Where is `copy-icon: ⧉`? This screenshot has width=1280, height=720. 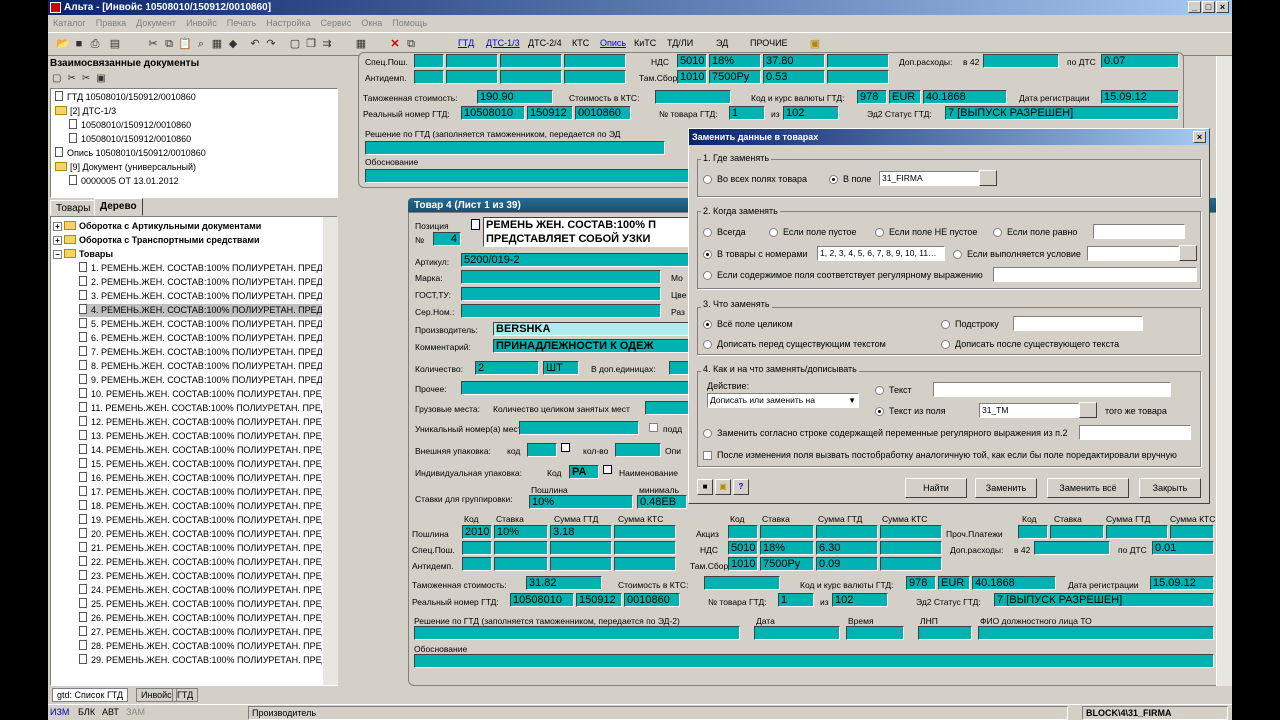
copy-icon: ⧉ is located at coordinates (169, 44).